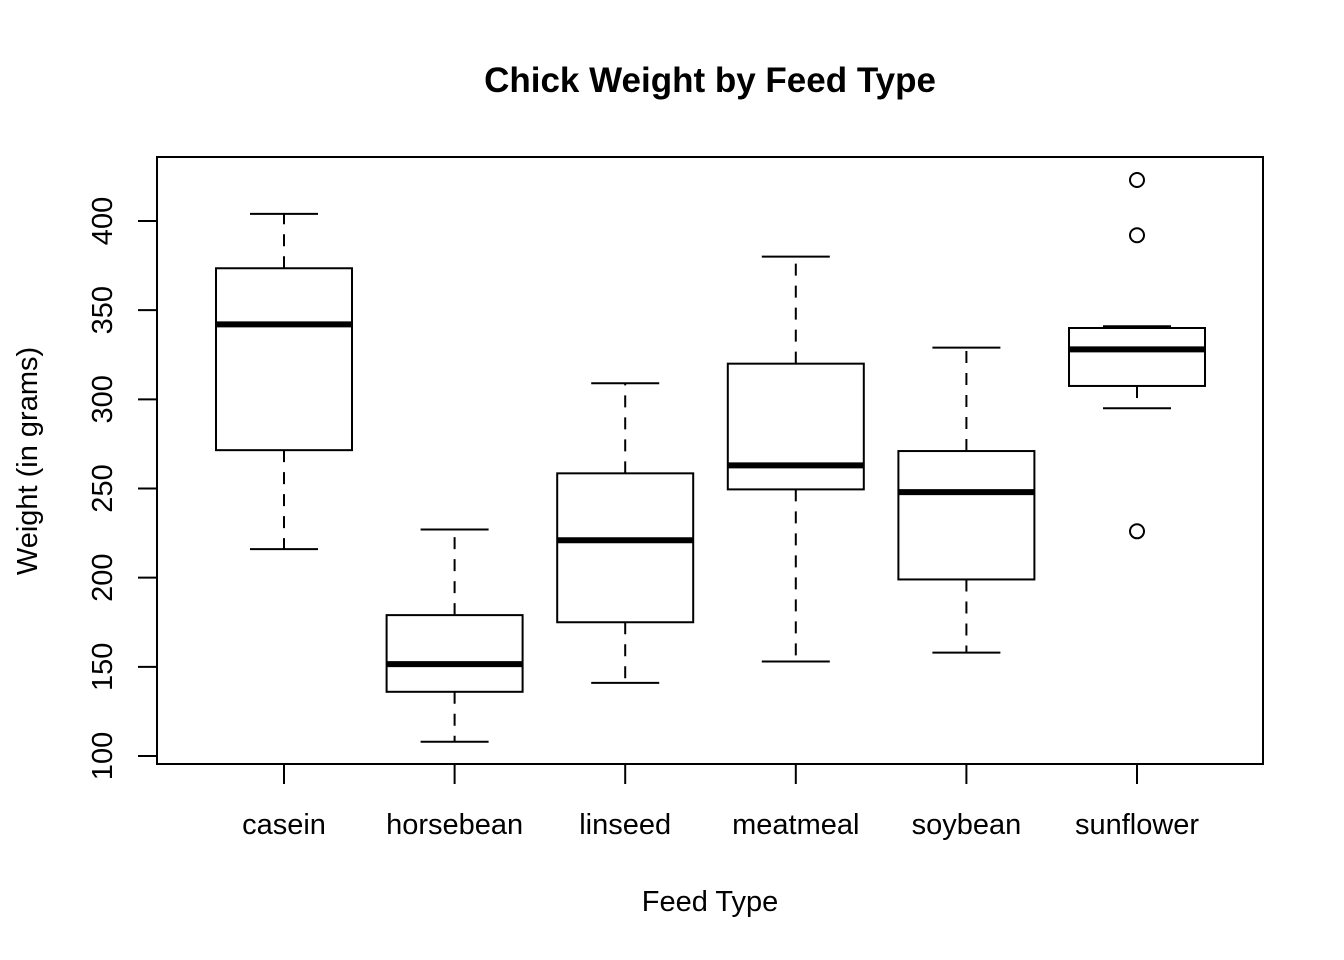 This screenshot has width=1344, height=960. I want to click on x-tick-label-soybean: soybean, so click(967, 825).